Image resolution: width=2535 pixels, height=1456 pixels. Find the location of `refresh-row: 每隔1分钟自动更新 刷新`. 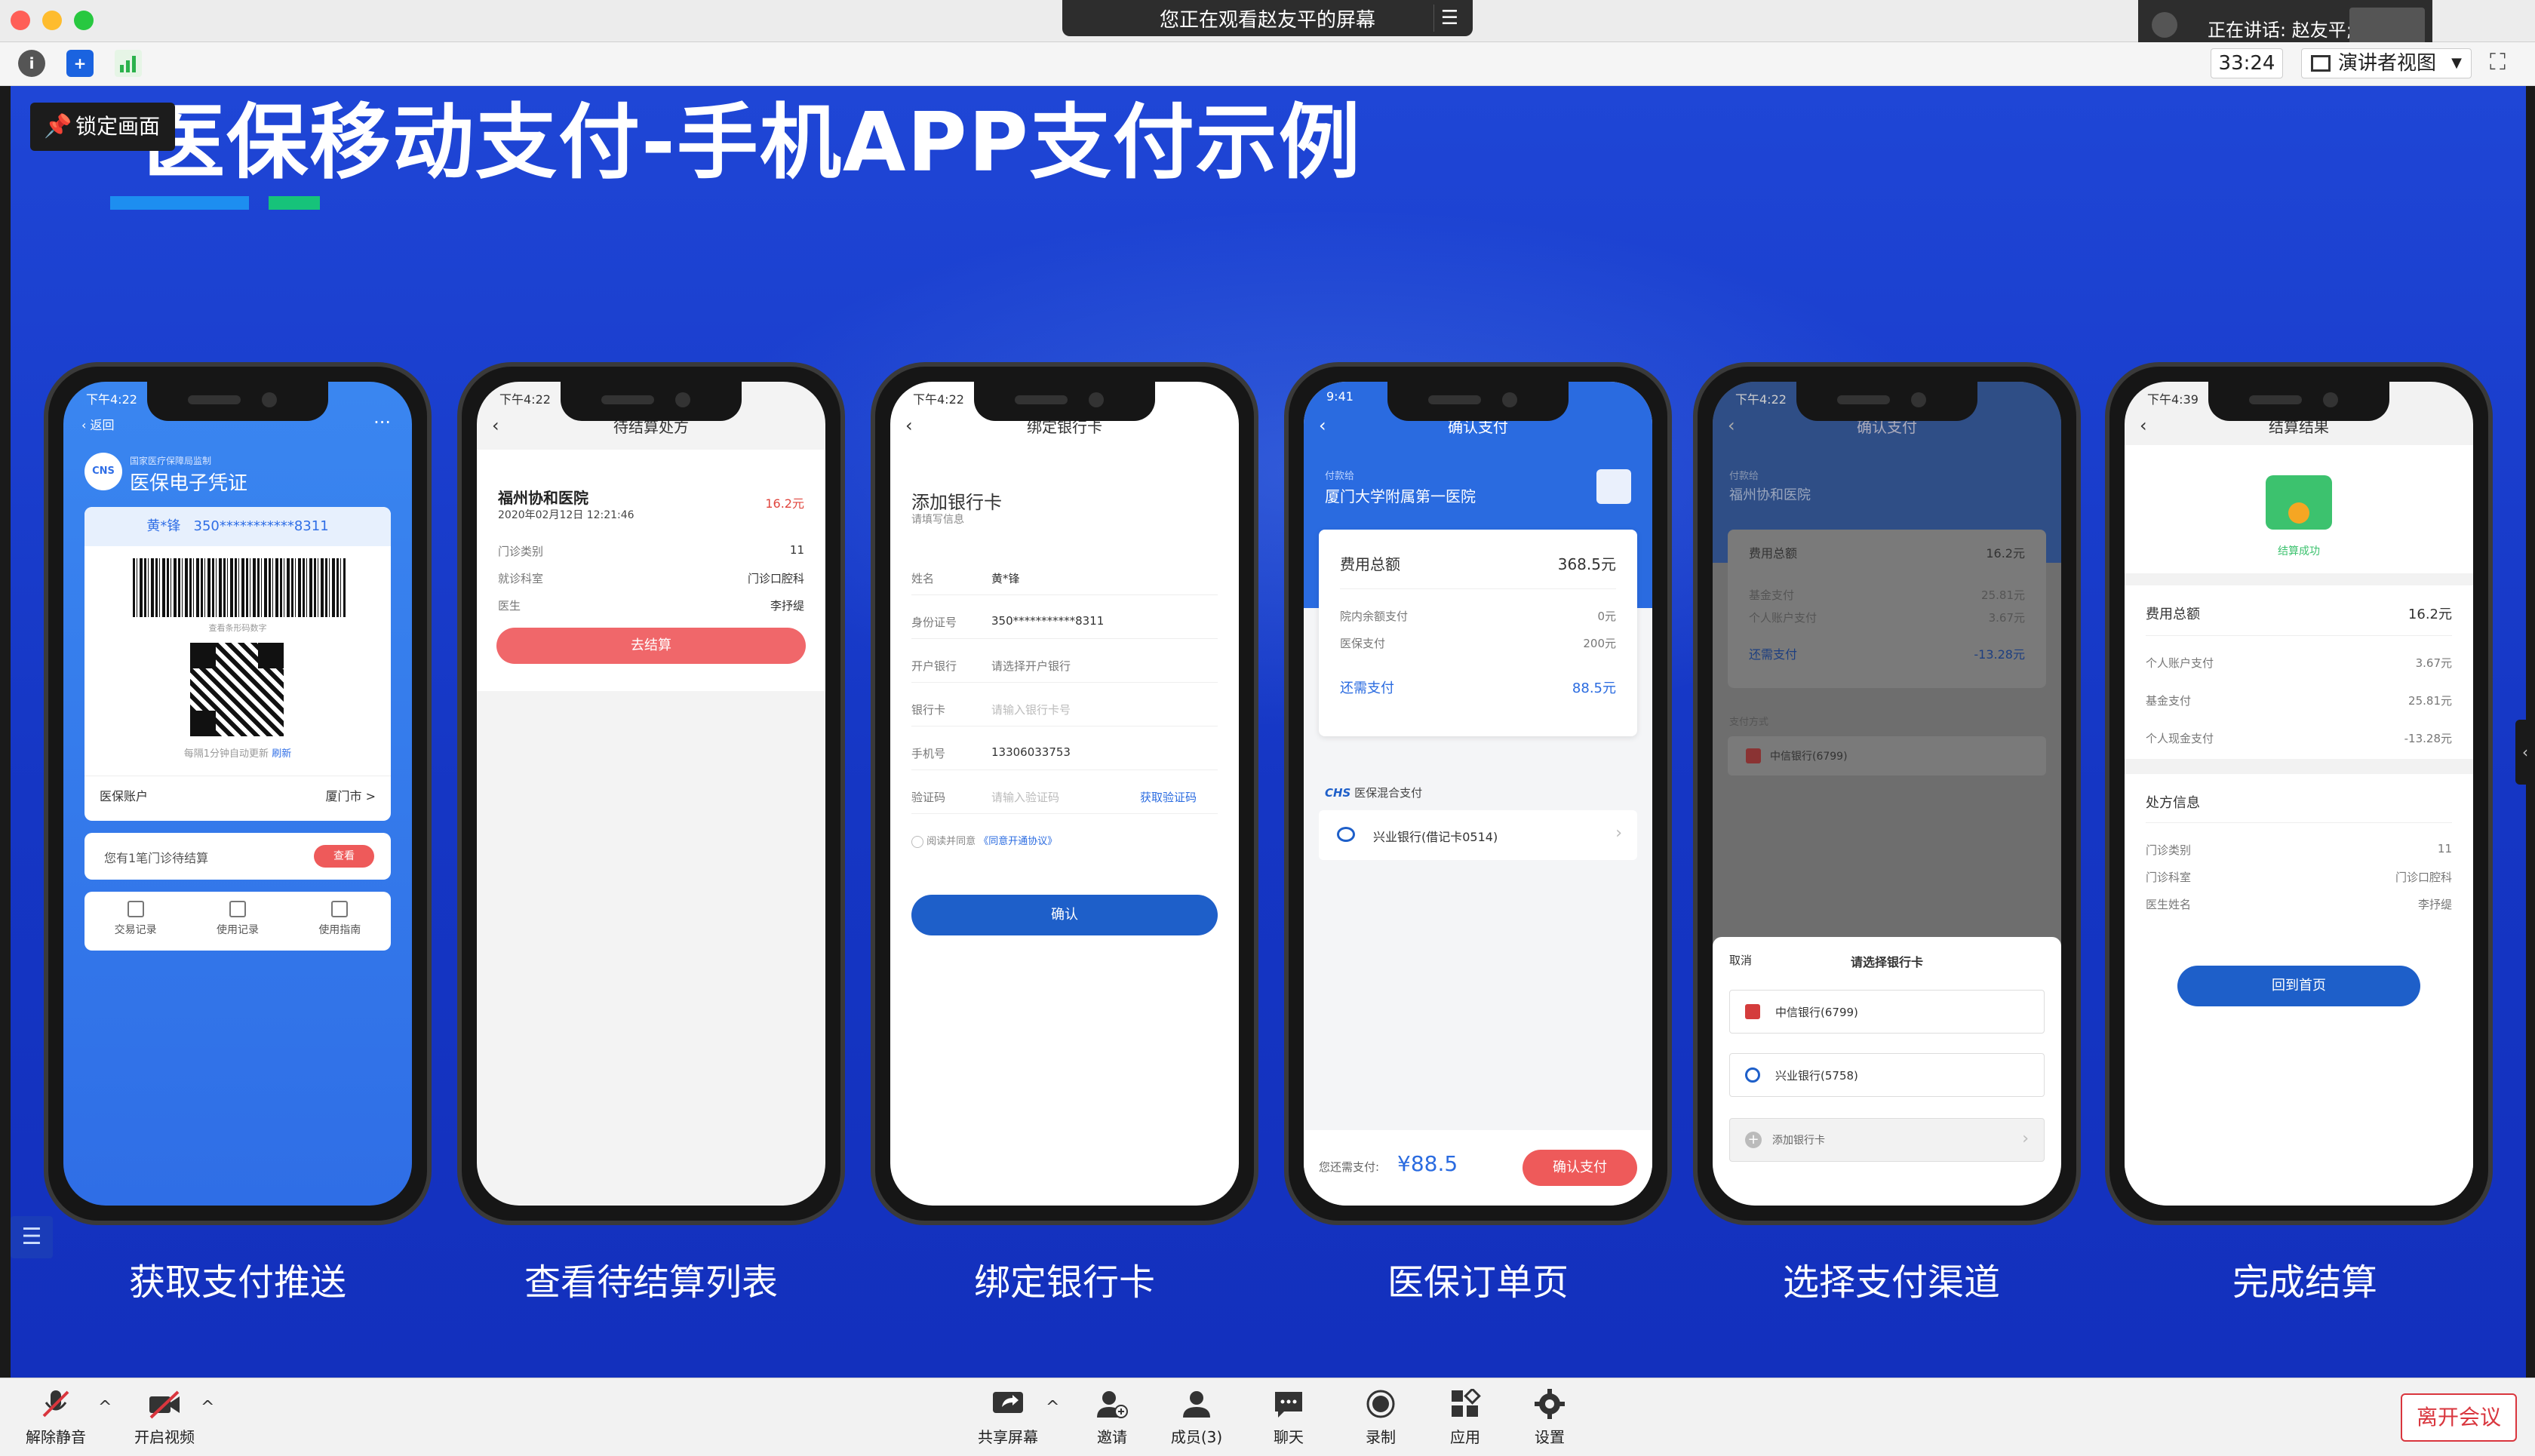

refresh-row: 每隔1分钟自动更新 刷新 is located at coordinates (237, 752).